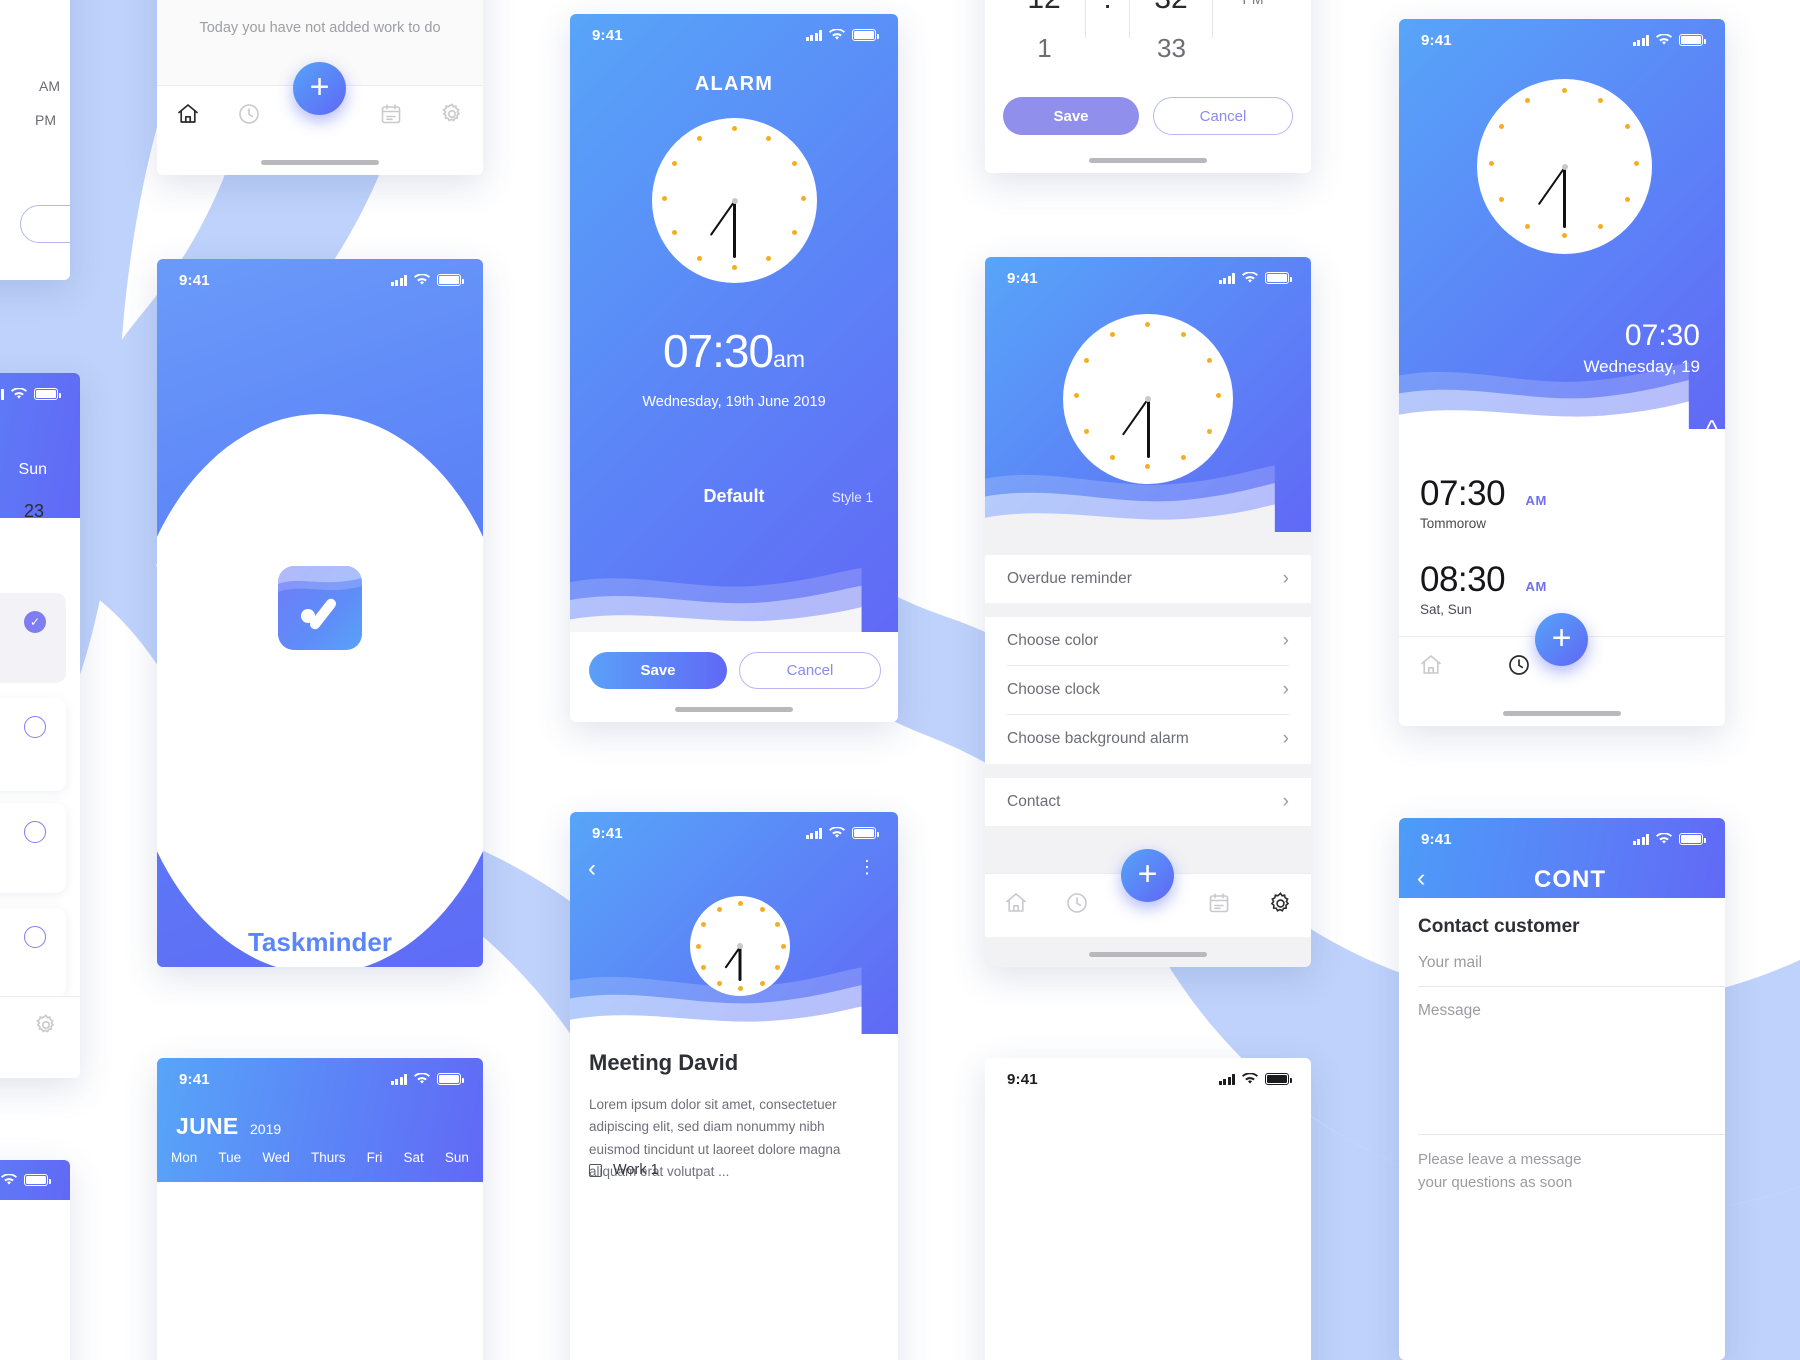  I want to click on alarm-list-add-button: +, so click(1561, 639).